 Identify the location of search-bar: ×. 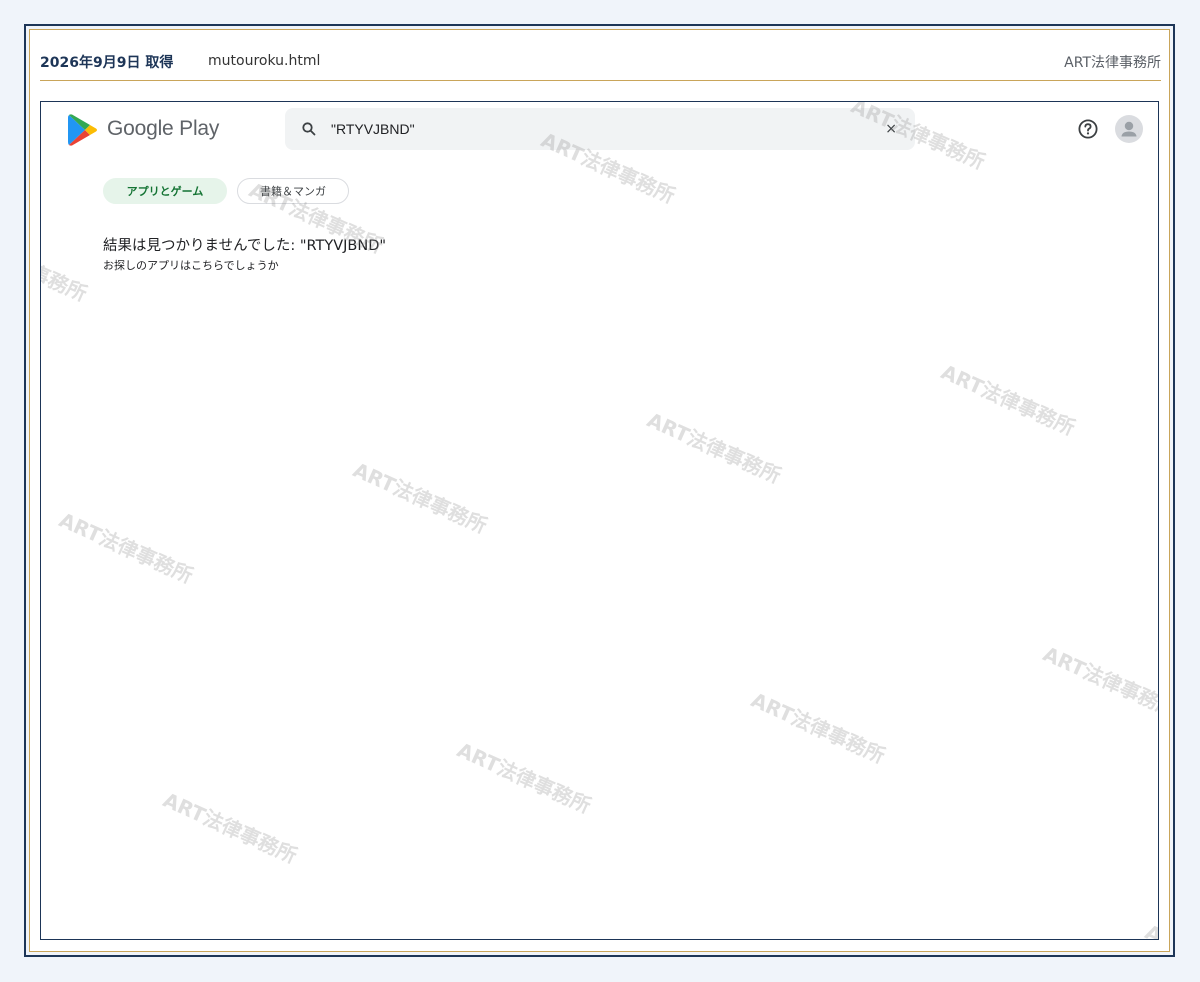
(600, 129).